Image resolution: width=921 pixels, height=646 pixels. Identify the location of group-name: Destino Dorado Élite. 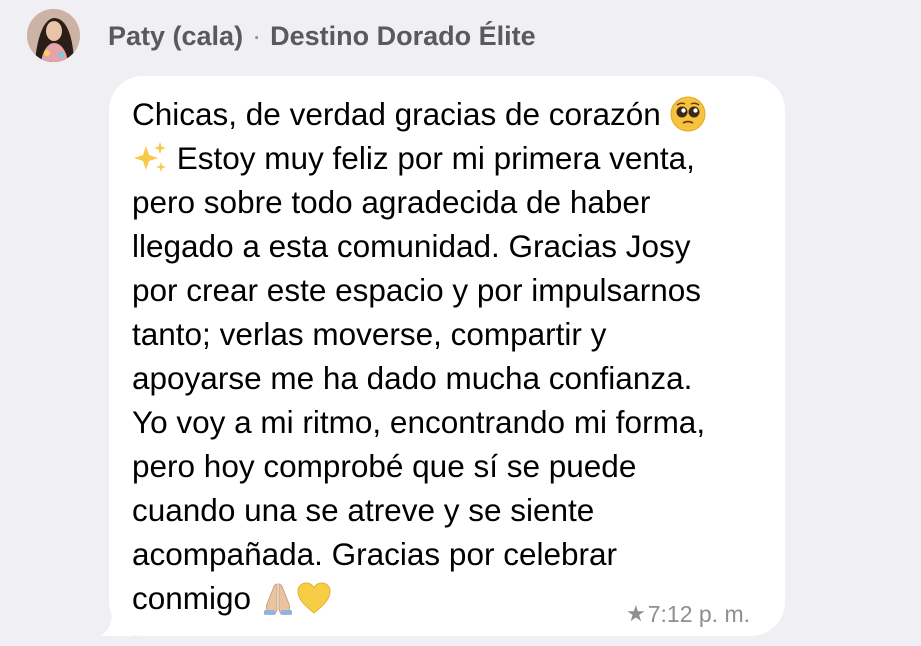
(403, 36).